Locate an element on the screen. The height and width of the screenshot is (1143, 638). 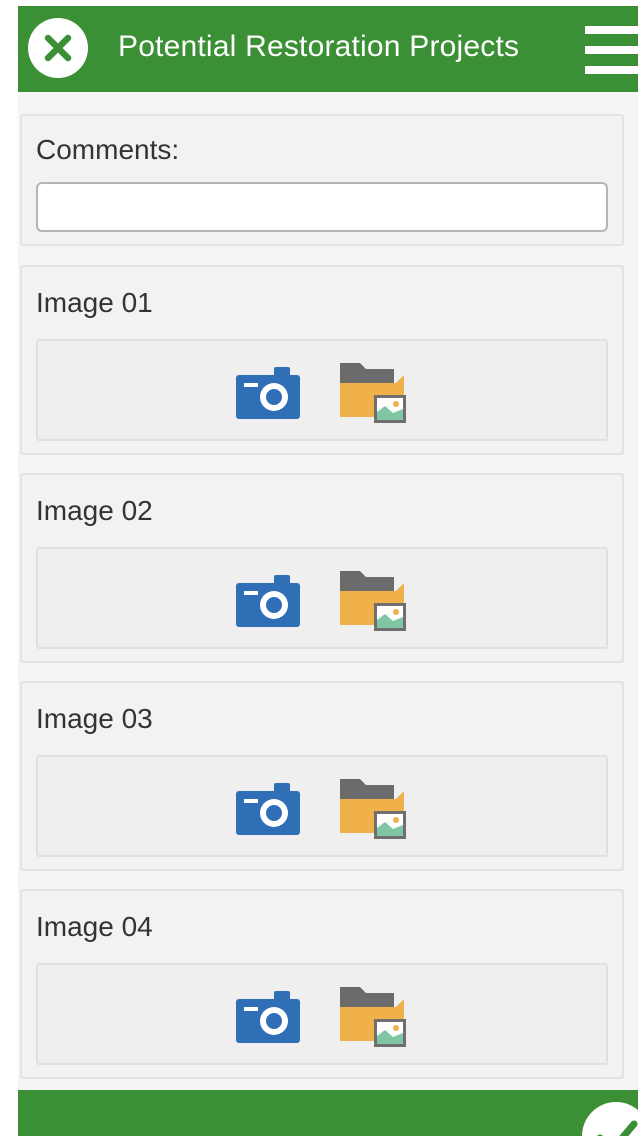
hamburger-menu-icon is located at coordinates (611, 51).